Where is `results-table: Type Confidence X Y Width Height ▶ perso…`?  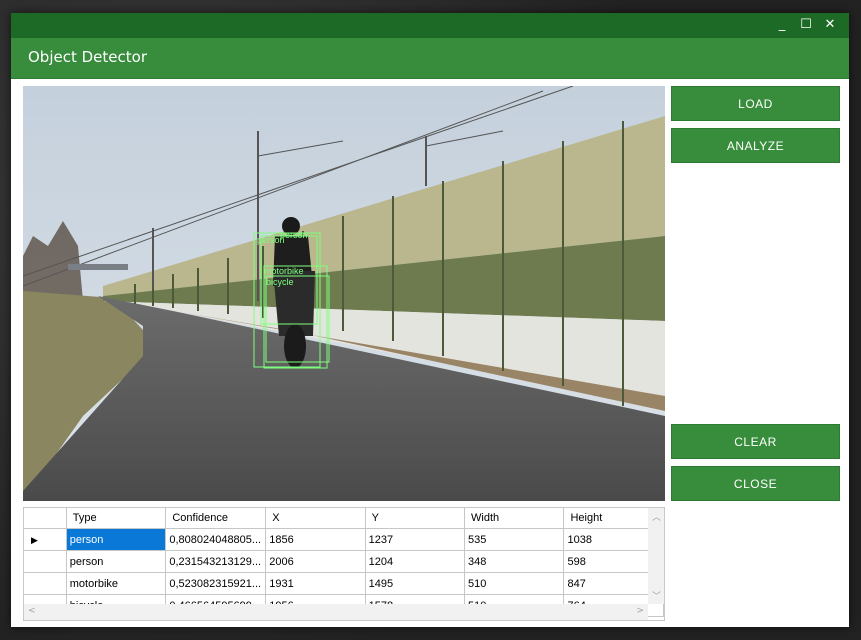 results-table: Type Confidence X Y Width Height ▶ perso… is located at coordinates (344, 562).